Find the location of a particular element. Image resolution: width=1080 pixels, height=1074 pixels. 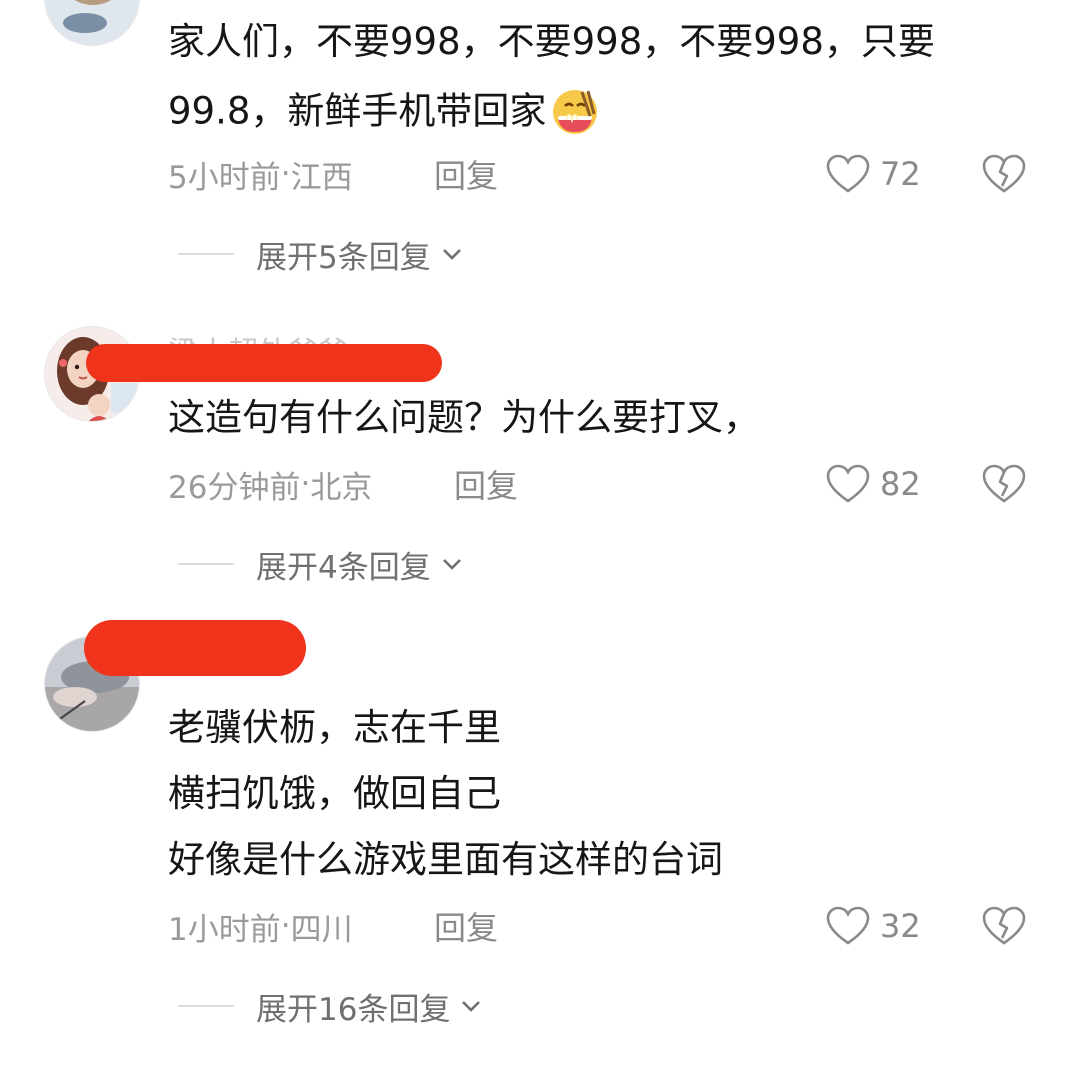

expand-replies-button: 展开4条回复 is located at coordinates (321, 564).